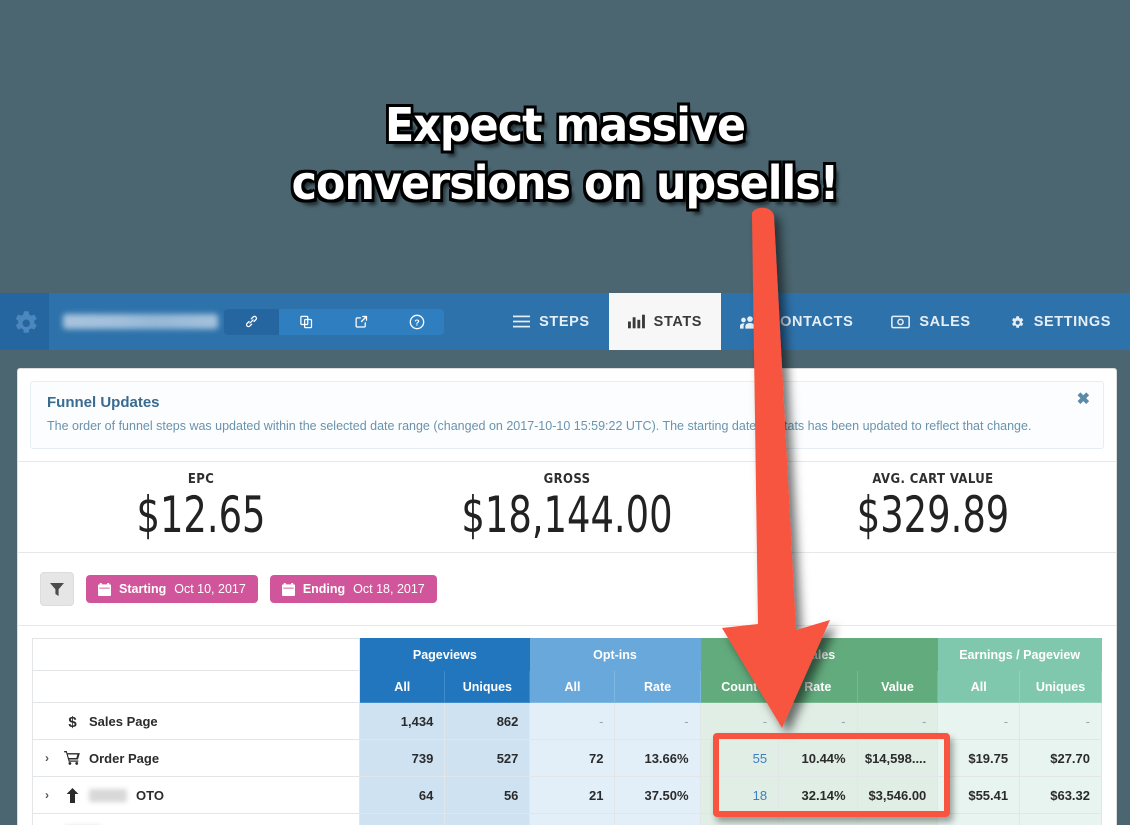  I want to click on nav-item-contacts-label: CONTACTS, so click(811, 321).